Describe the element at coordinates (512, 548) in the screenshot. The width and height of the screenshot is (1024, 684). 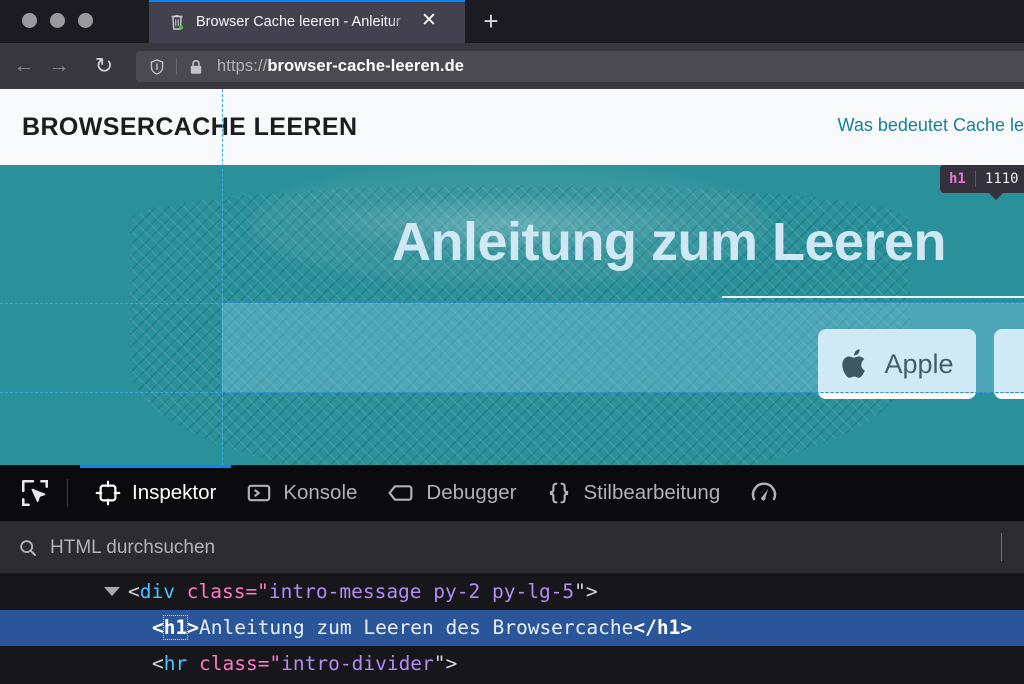
I see `html-search-input: HTML durchsuchen` at that location.